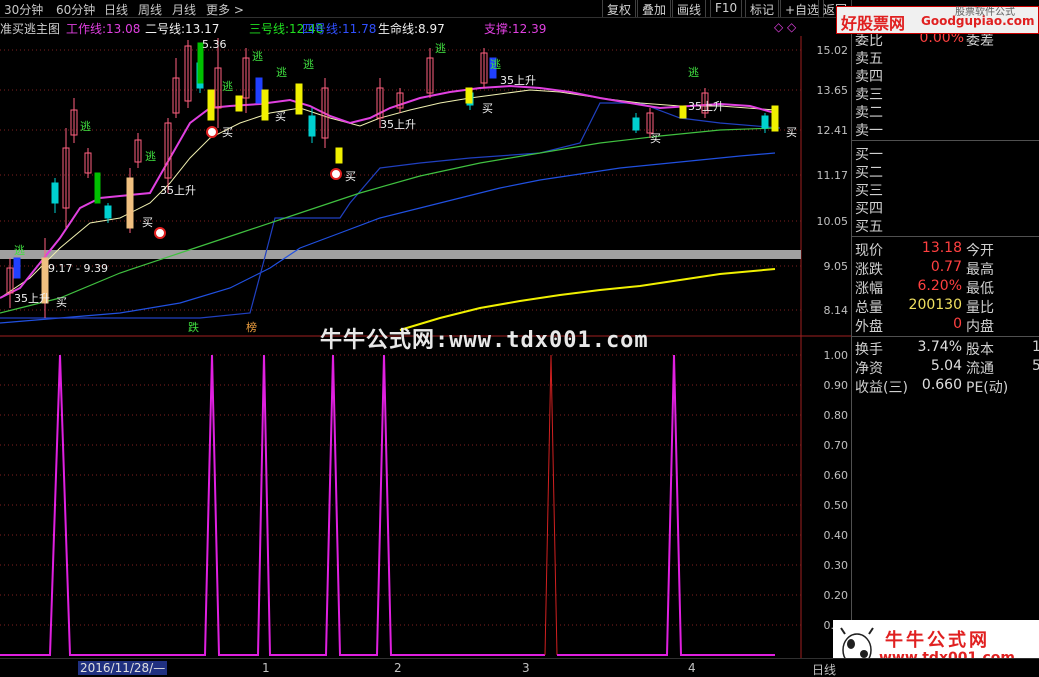  What do you see at coordinates (836, 415) in the screenshot?
I see `osc-tick: 0.80` at bounding box center [836, 415].